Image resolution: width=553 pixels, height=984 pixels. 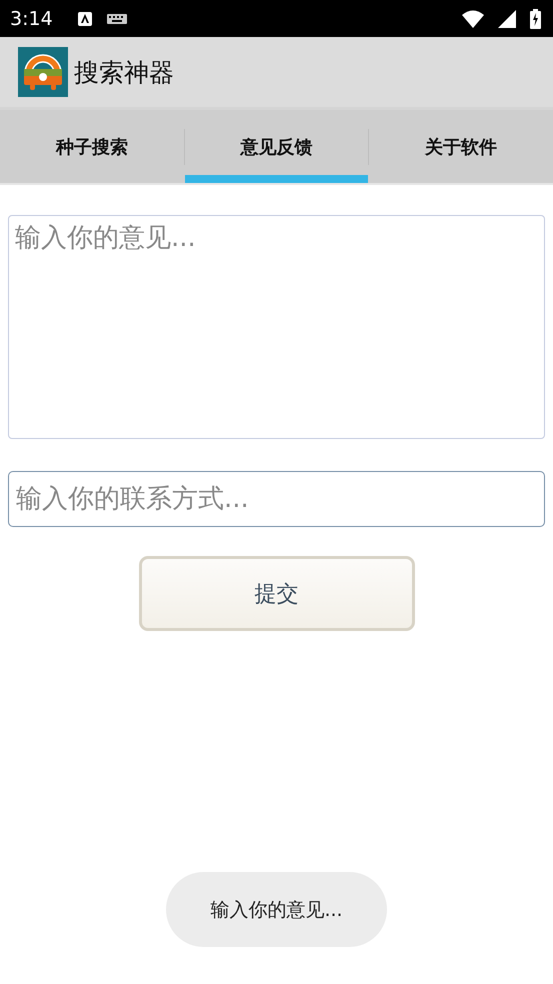 What do you see at coordinates (116, 18) in the screenshot?
I see `keyboard-icon` at bounding box center [116, 18].